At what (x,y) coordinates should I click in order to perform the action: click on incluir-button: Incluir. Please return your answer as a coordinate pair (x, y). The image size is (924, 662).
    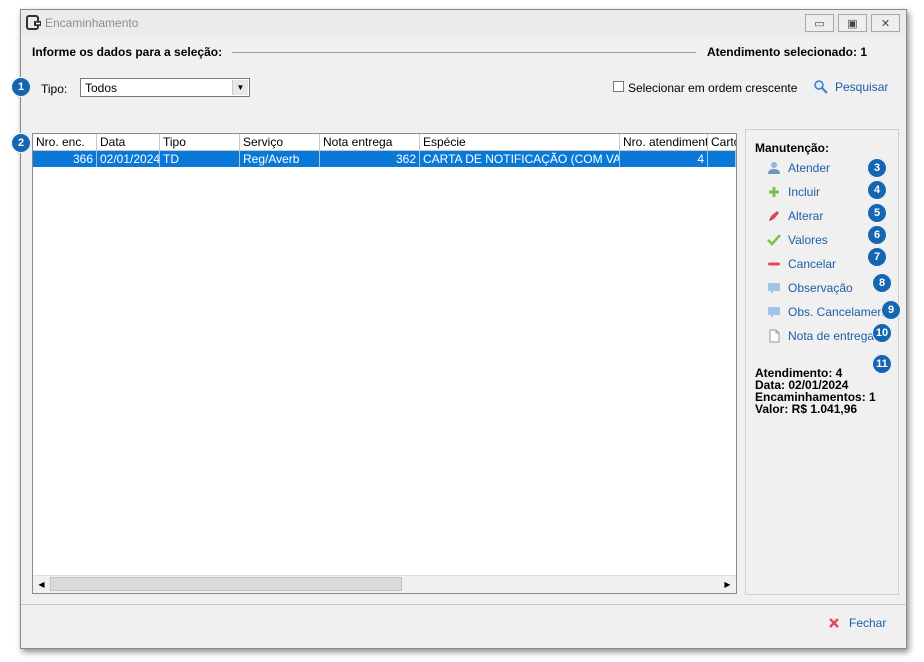
    Looking at the image, I should click on (793, 192).